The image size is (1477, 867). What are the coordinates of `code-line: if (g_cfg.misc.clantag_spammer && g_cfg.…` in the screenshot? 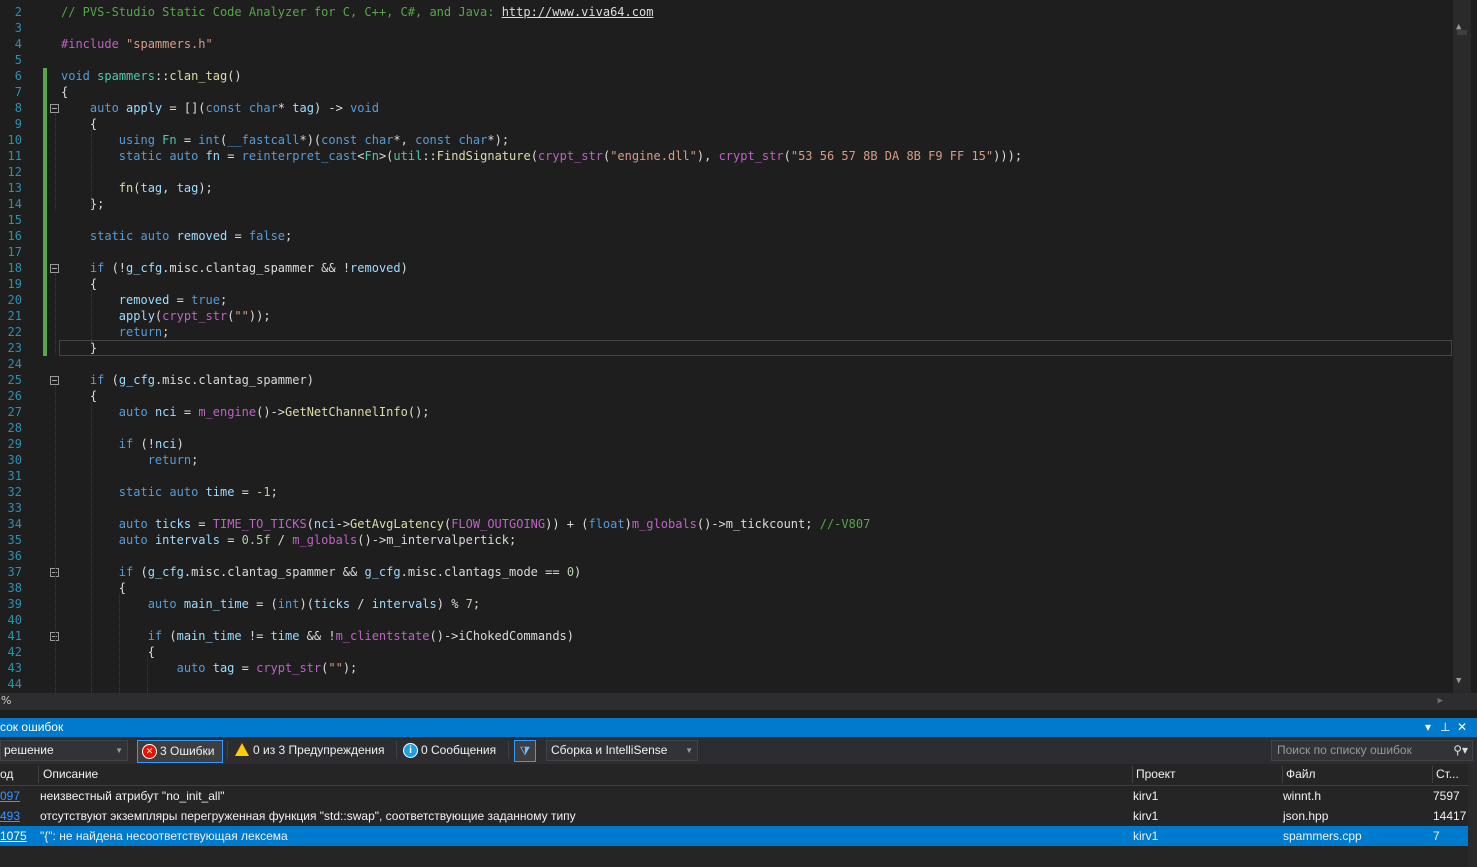 It's located at (321, 572).